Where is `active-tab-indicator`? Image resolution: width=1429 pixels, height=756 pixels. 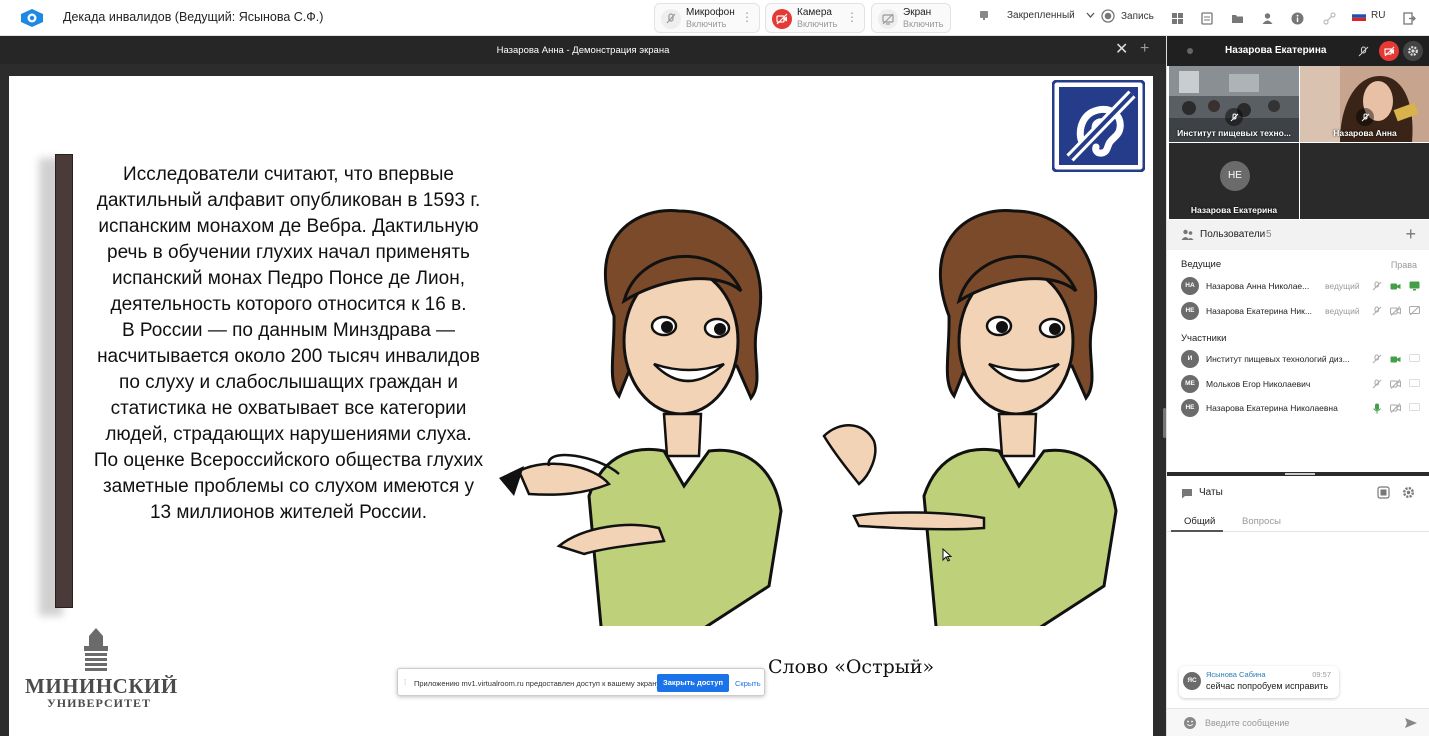 active-tab-indicator is located at coordinates (1197, 531).